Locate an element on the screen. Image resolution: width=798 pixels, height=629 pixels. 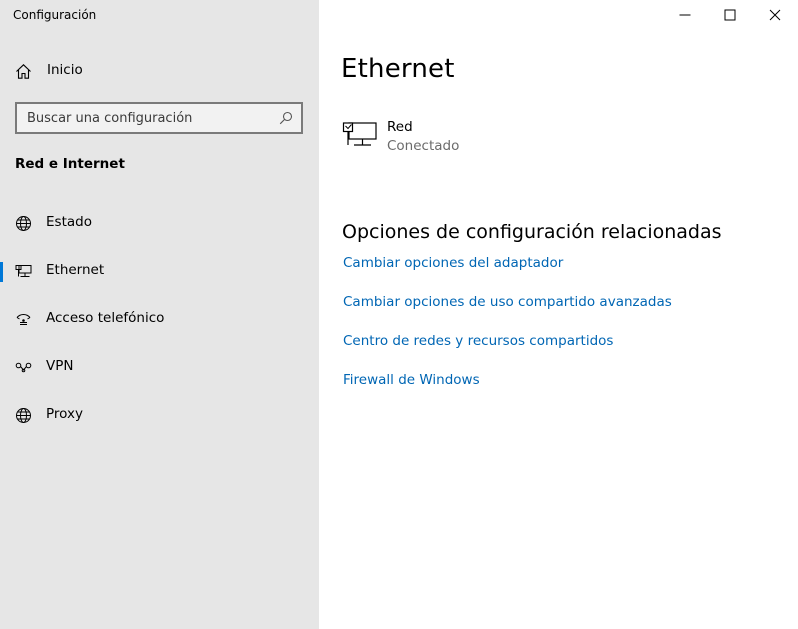
selection-indicator is located at coordinates (1, 272).